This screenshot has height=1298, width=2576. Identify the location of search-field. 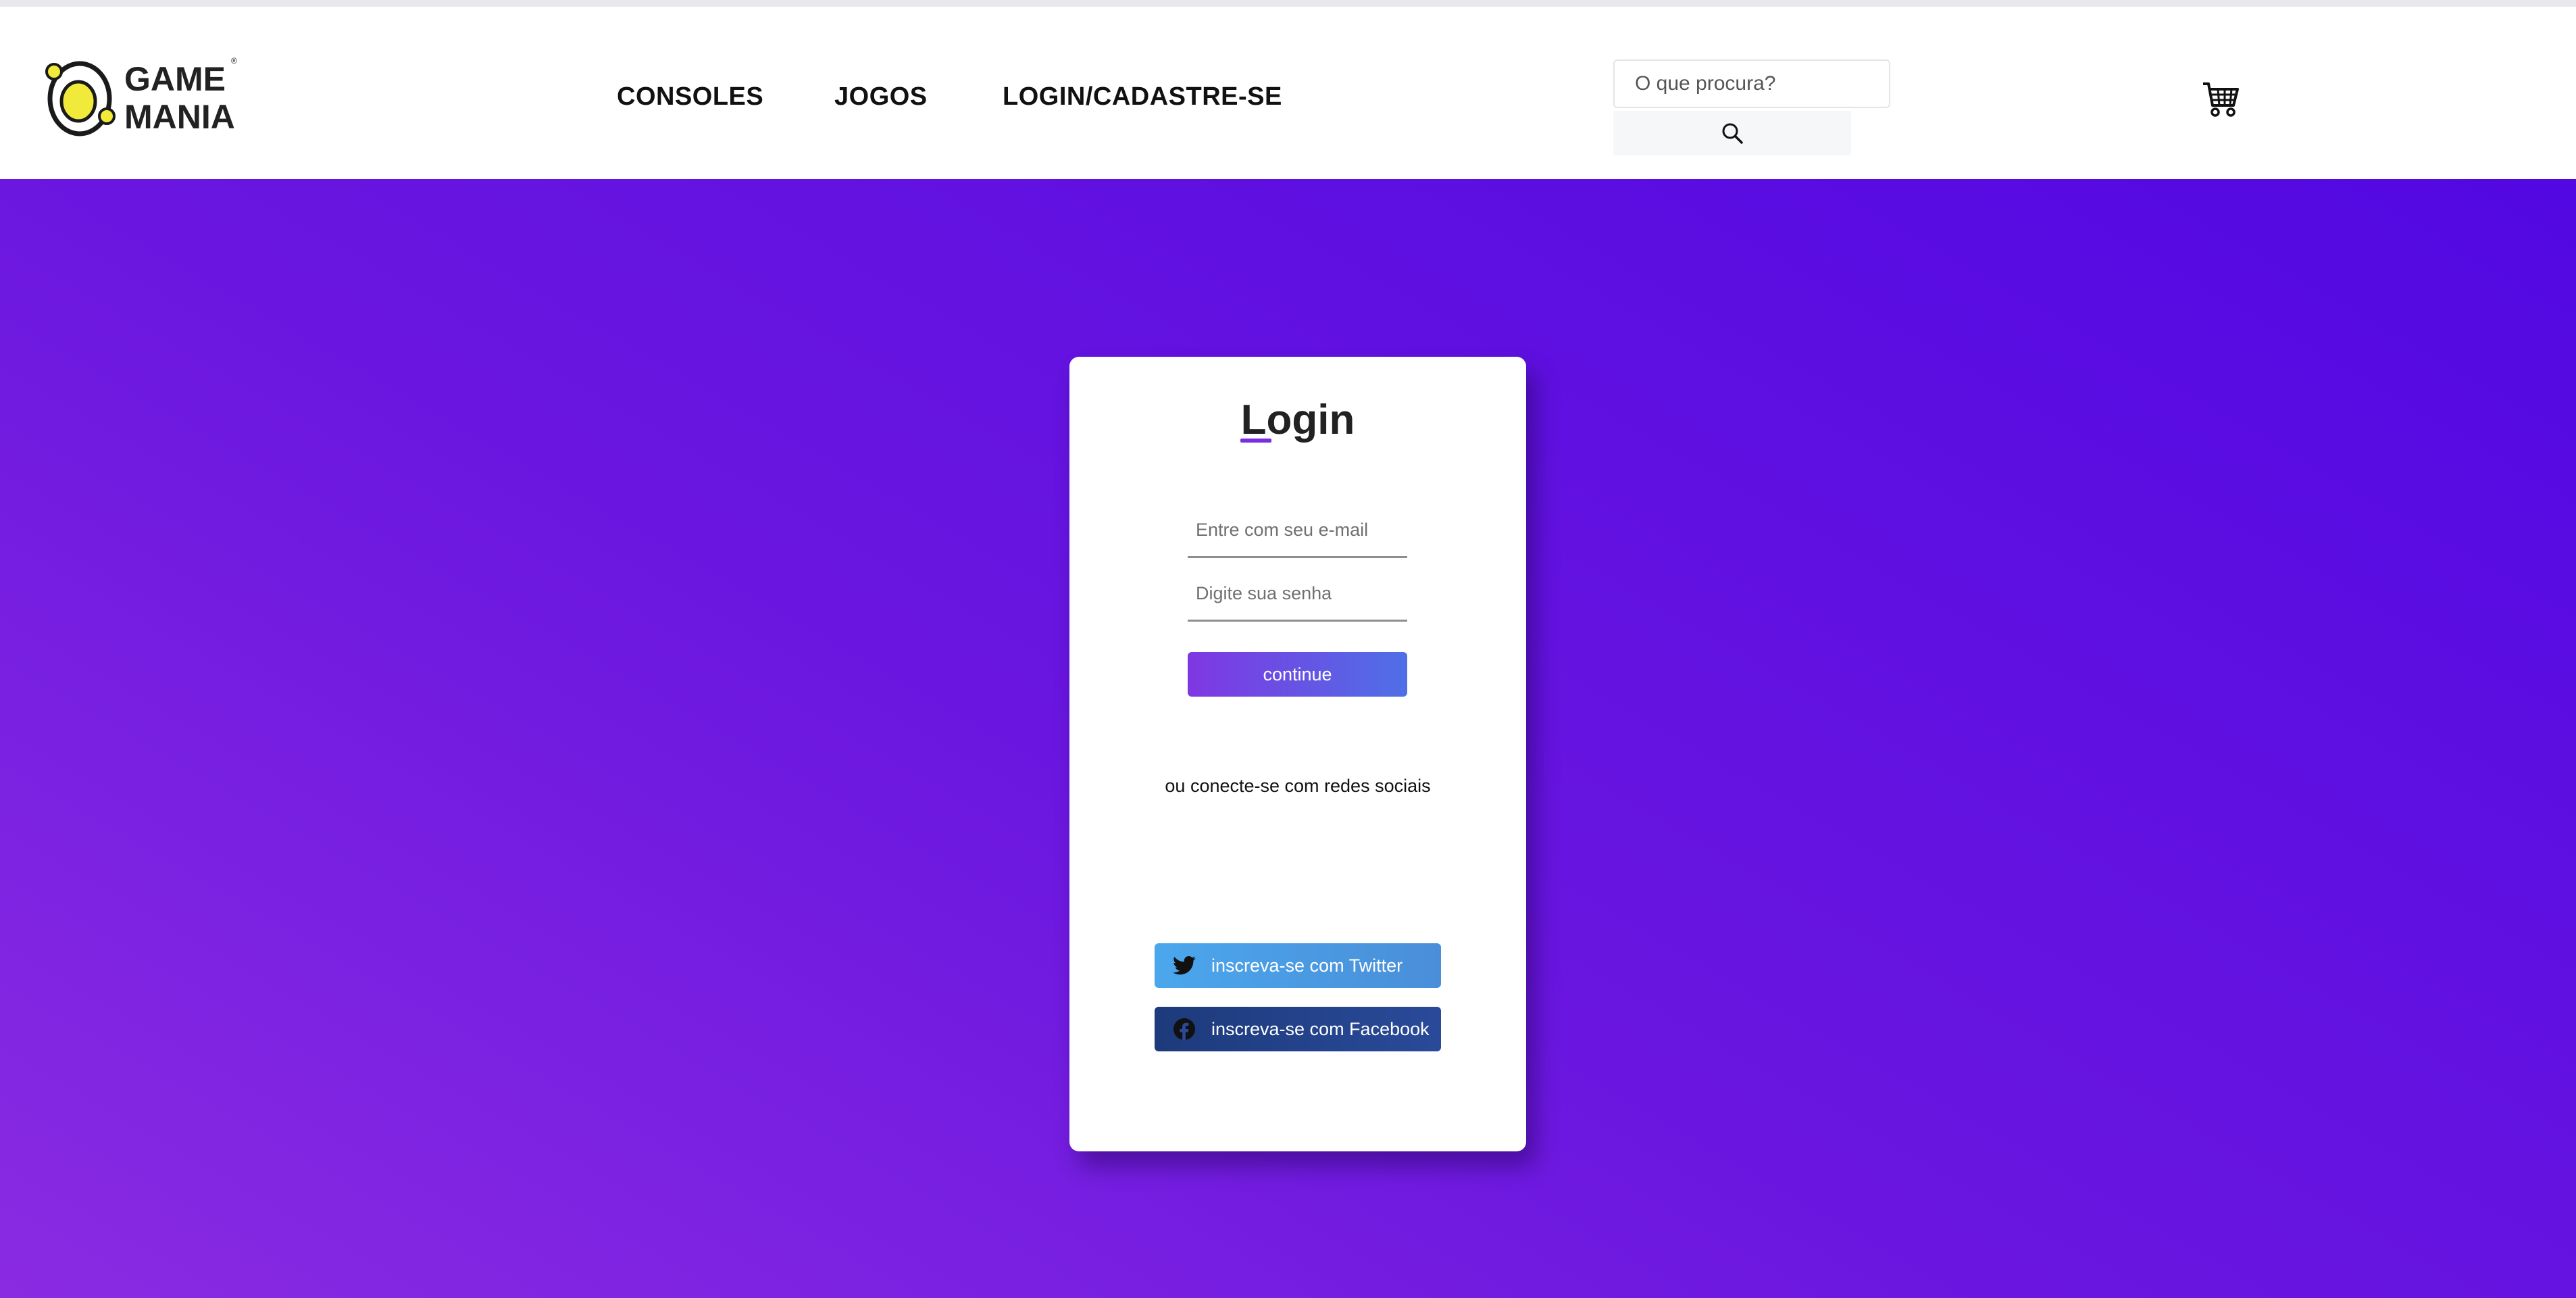
(1751, 83).